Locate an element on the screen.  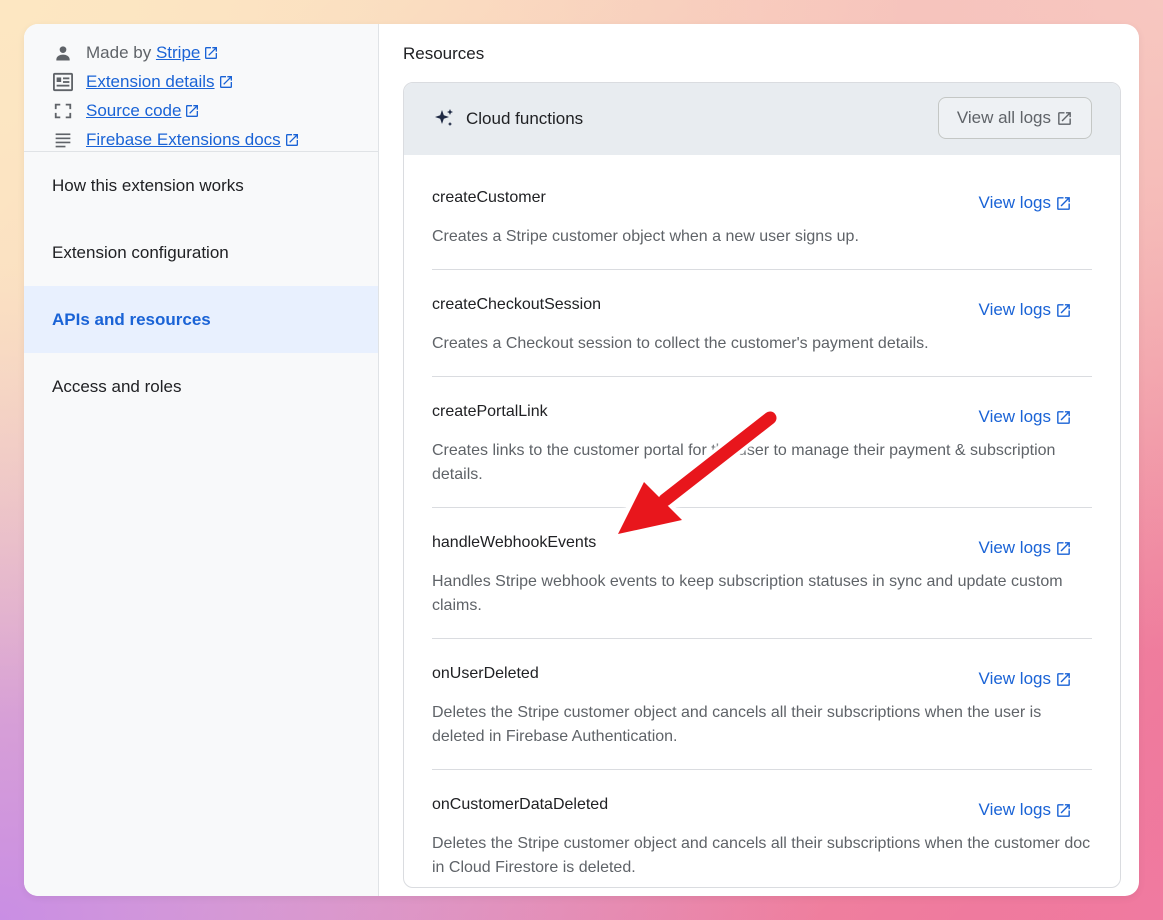
nav-item-apis-resources: APIs and resources is located at coordinates (201, 319).